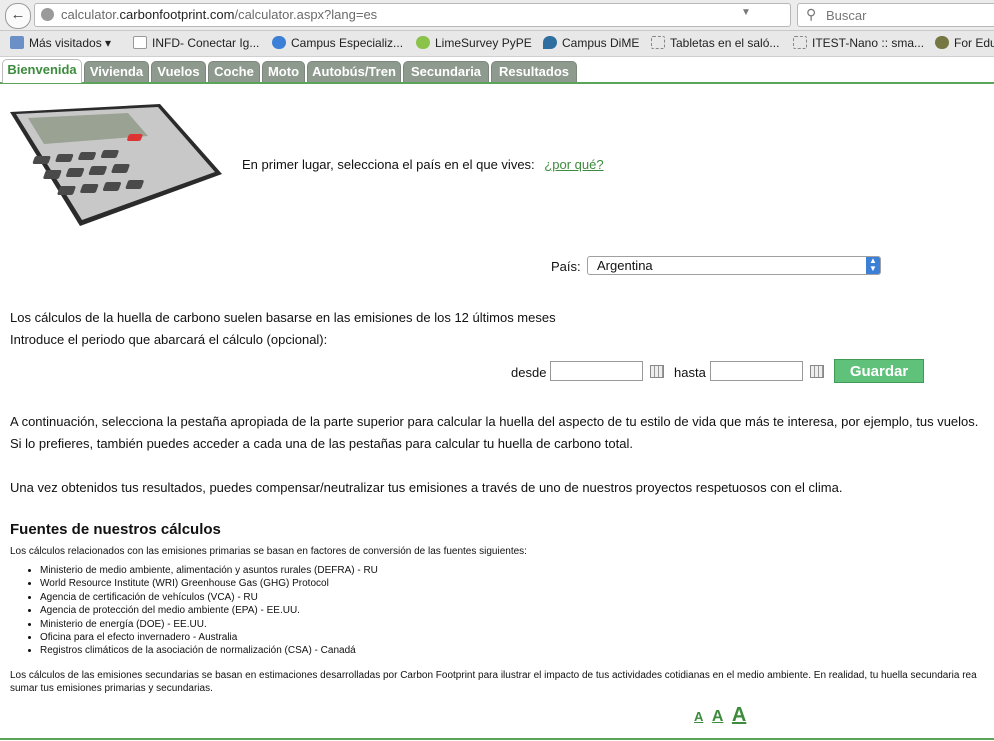 This screenshot has height=741, width=994. Describe the element at coordinates (354, 71) in the screenshot. I see `tab-autobus-tren: Autobús/Tren` at that location.